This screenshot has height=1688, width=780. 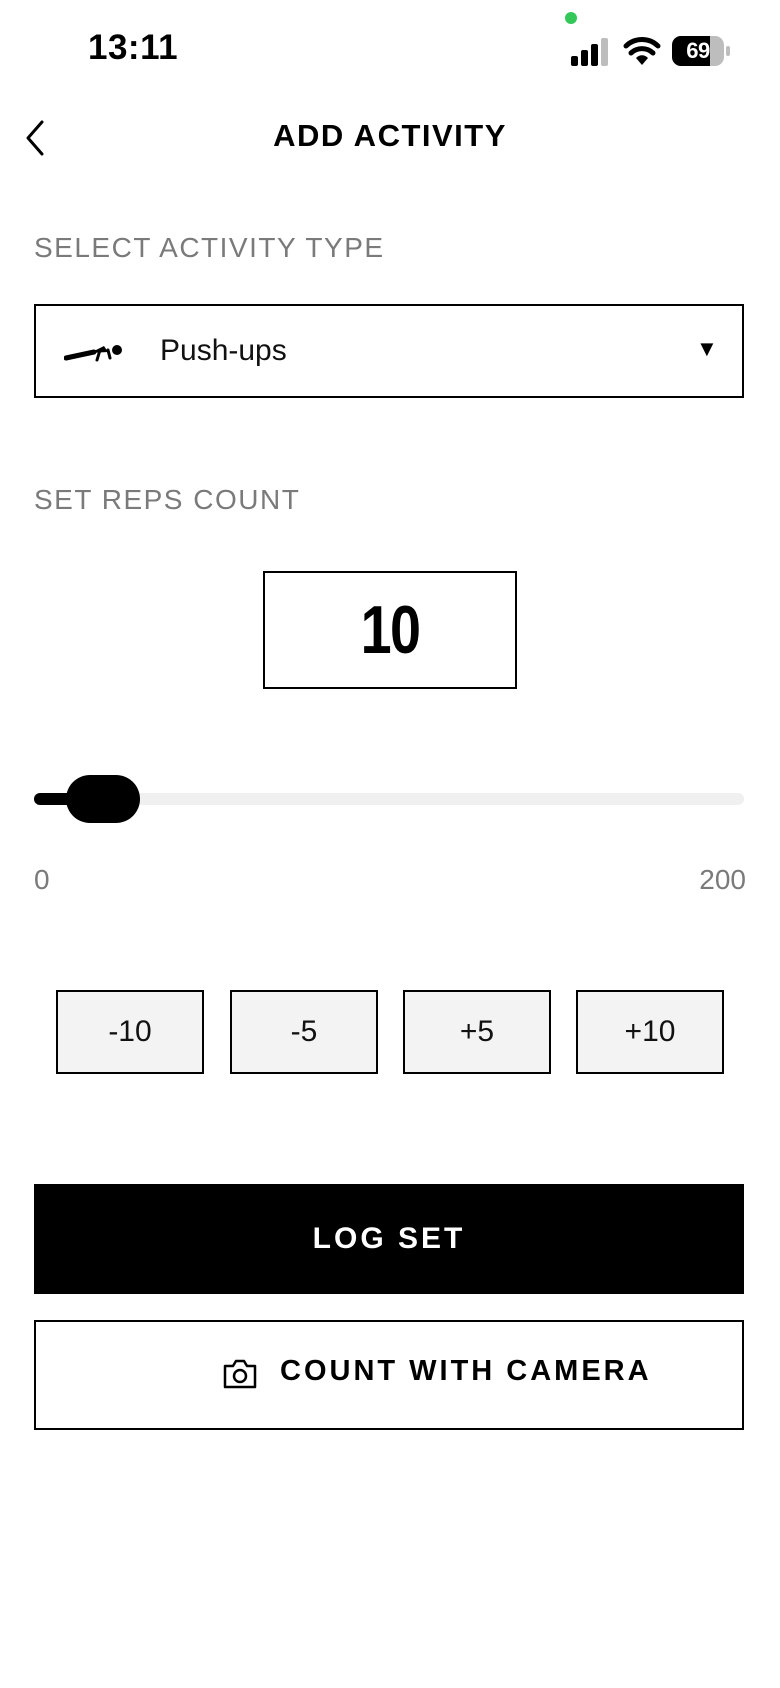 What do you see at coordinates (477, 1032) in the screenshot?
I see `increment-5-button: +5` at bounding box center [477, 1032].